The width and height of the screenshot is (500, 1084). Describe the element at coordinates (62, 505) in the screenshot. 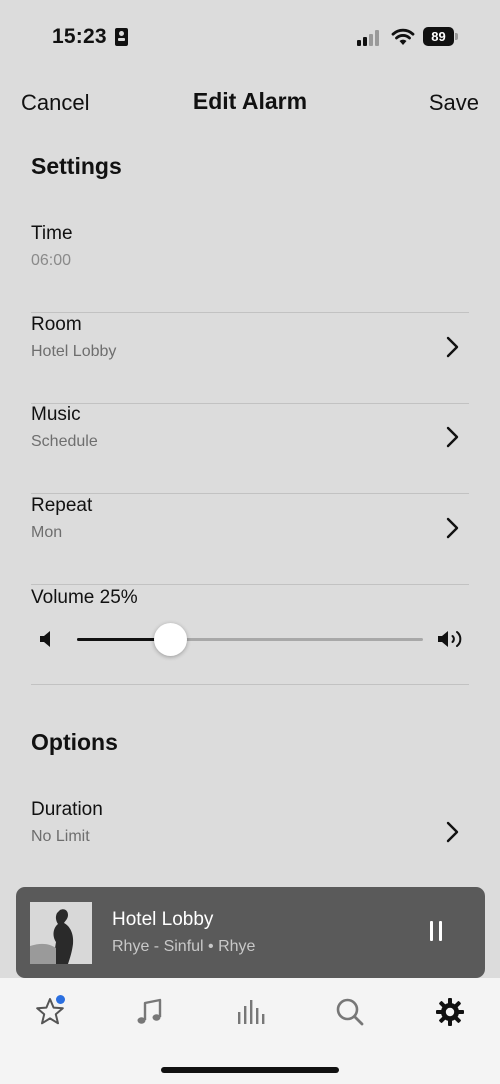

I see `repeat-label: Repeat` at that location.